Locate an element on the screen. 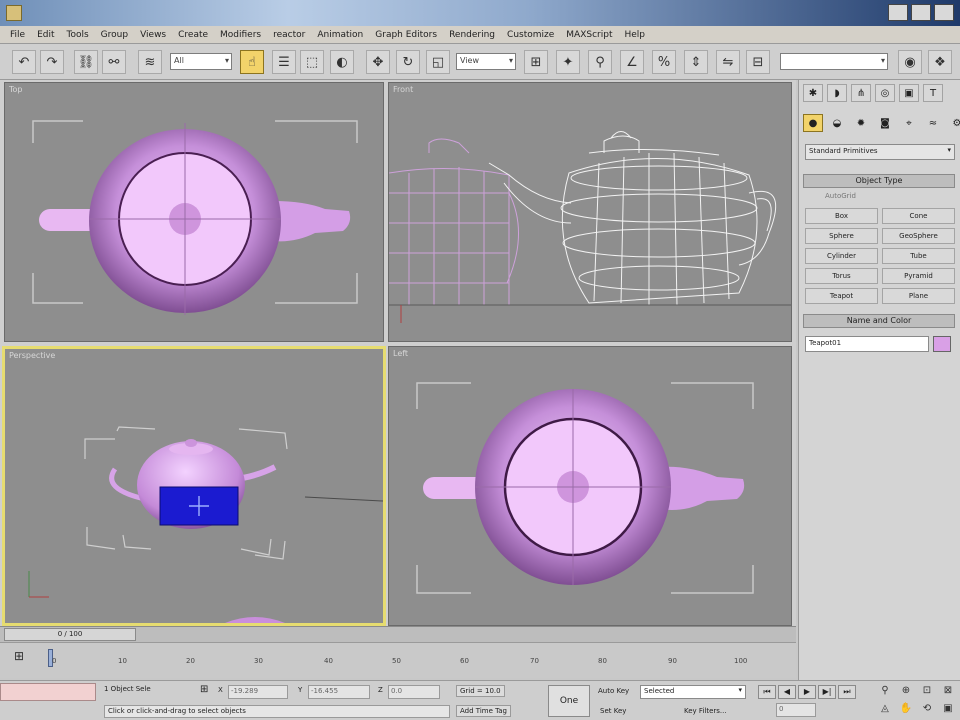  cylinder-button: Cylinder is located at coordinates (841, 256).